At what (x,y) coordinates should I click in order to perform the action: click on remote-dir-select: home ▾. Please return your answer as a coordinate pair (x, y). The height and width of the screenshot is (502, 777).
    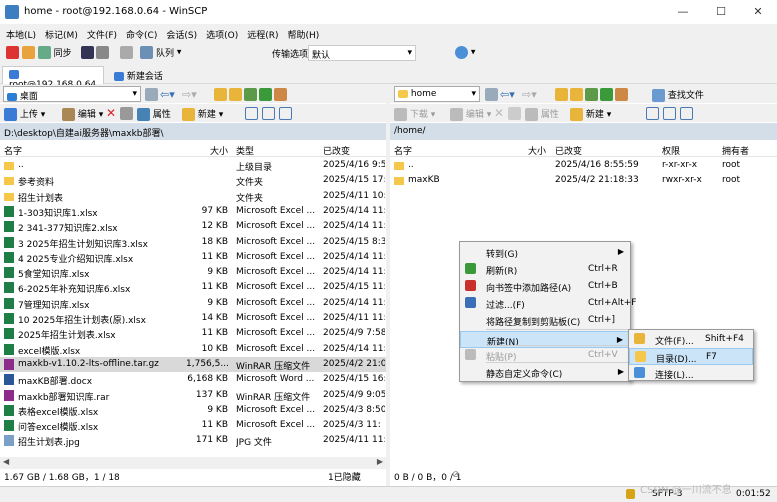
    Looking at the image, I should click on (437, 94).